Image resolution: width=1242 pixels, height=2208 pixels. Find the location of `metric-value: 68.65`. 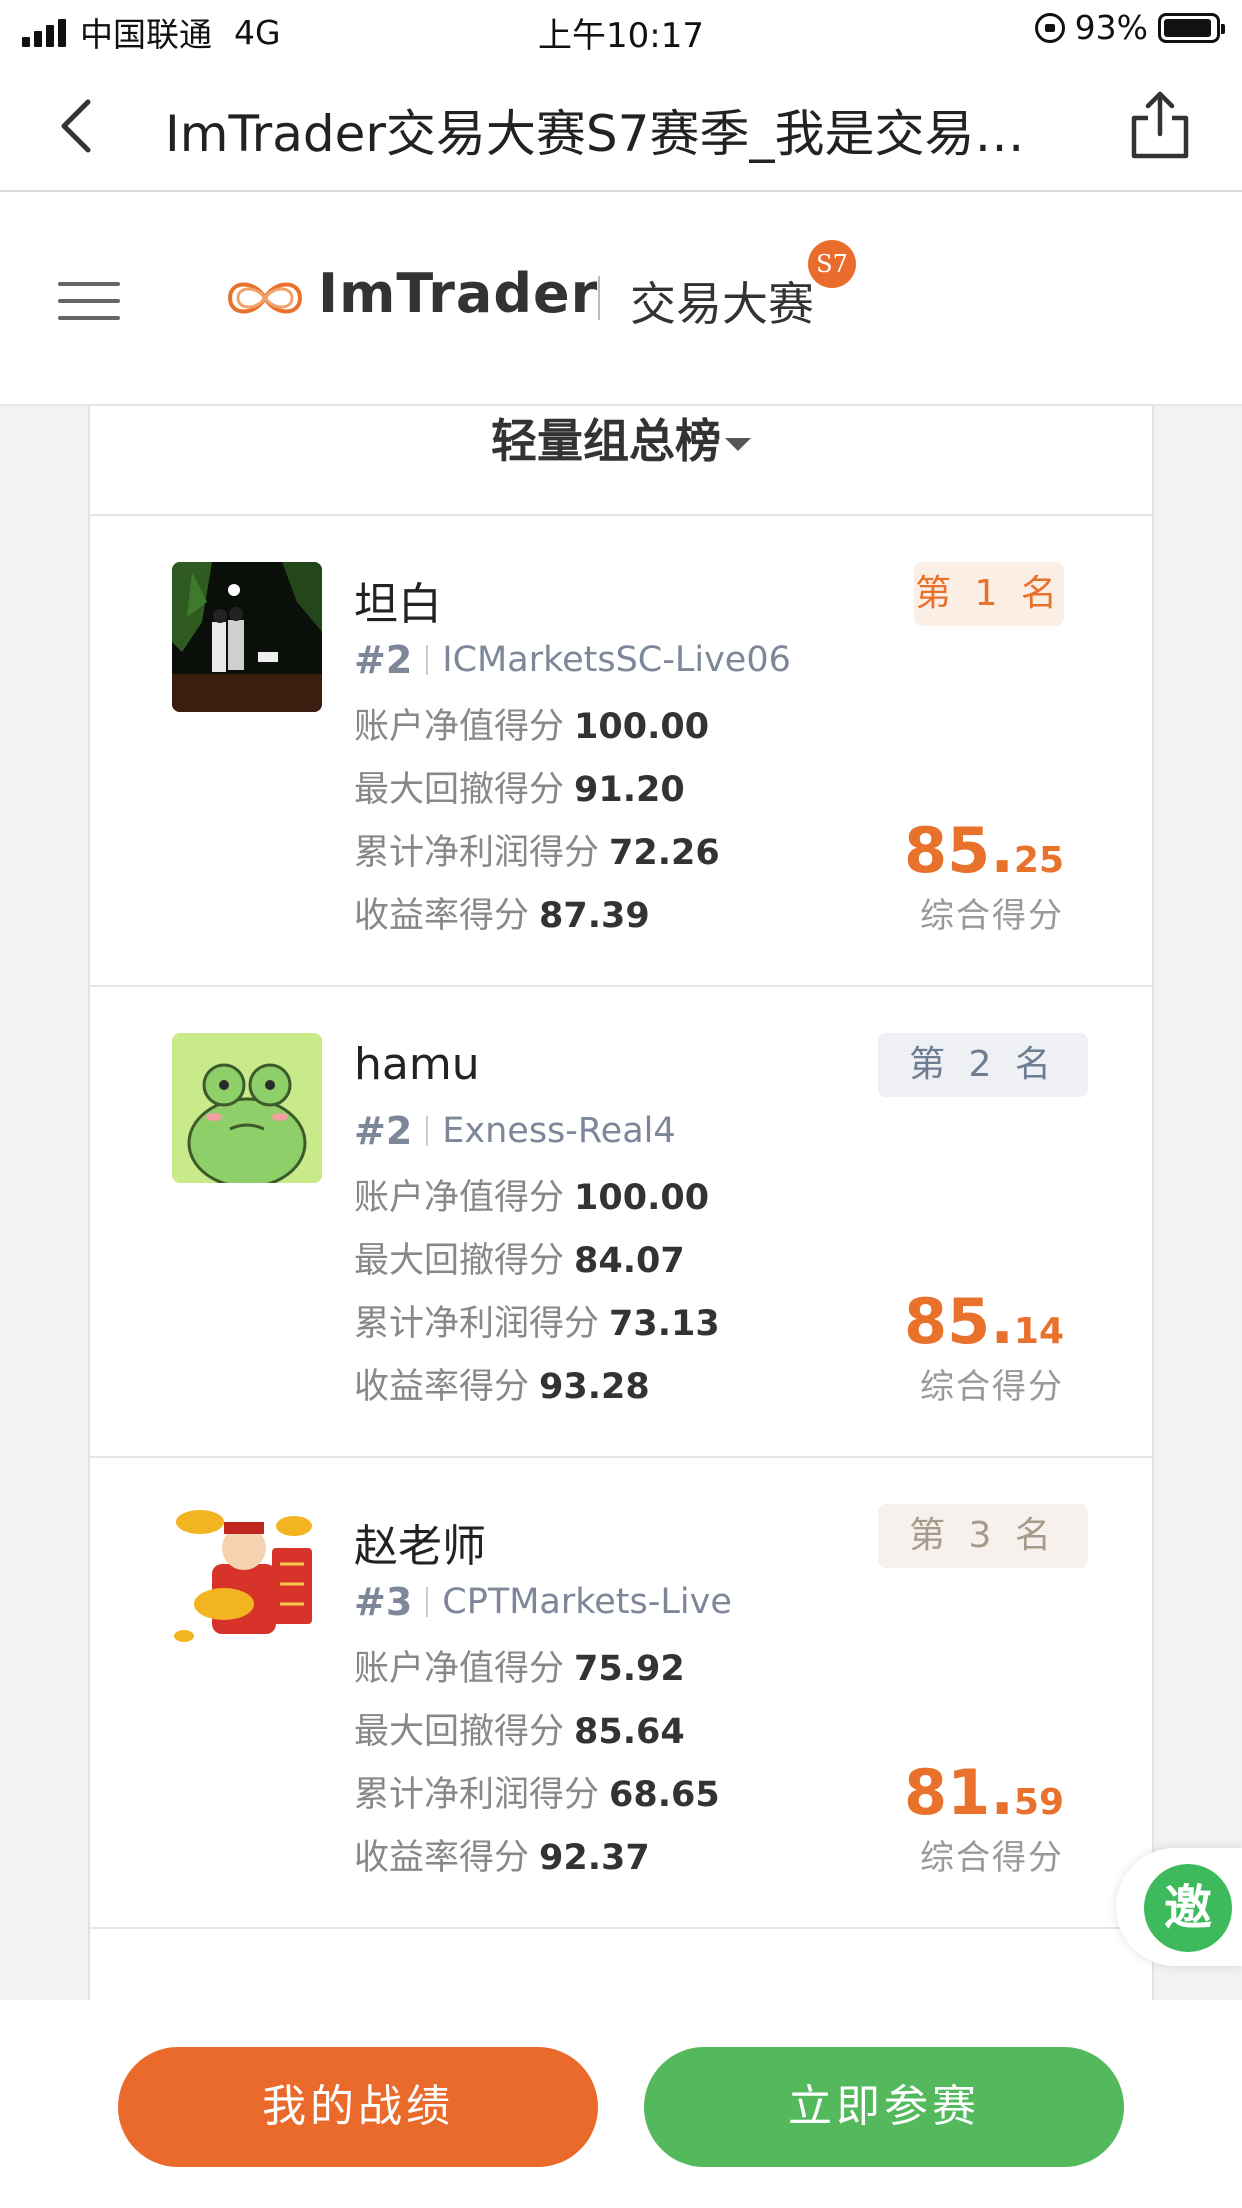

metric-value: 68.65 is located at coordinates (664, 1795).